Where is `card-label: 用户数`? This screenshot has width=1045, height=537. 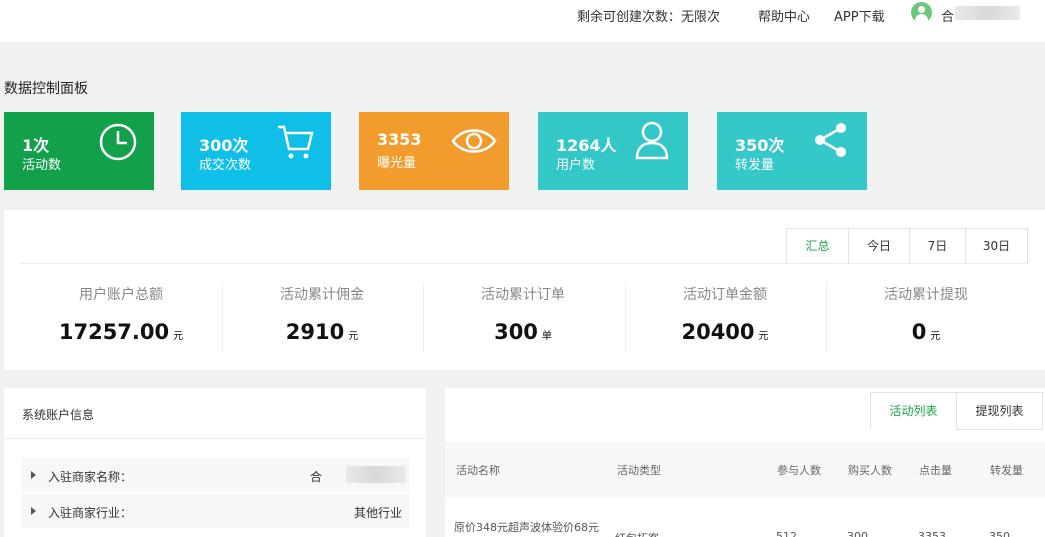 card-label: 用户数 is located at coordinates (576, 165).